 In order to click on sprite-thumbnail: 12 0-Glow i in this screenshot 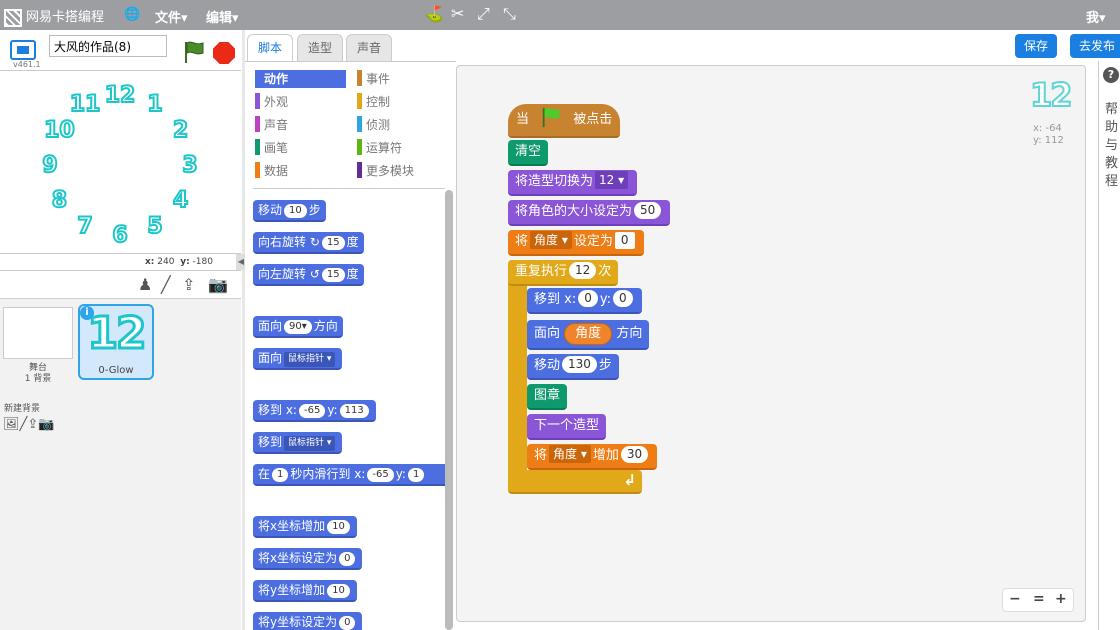, I will do `click(116, 342)`.